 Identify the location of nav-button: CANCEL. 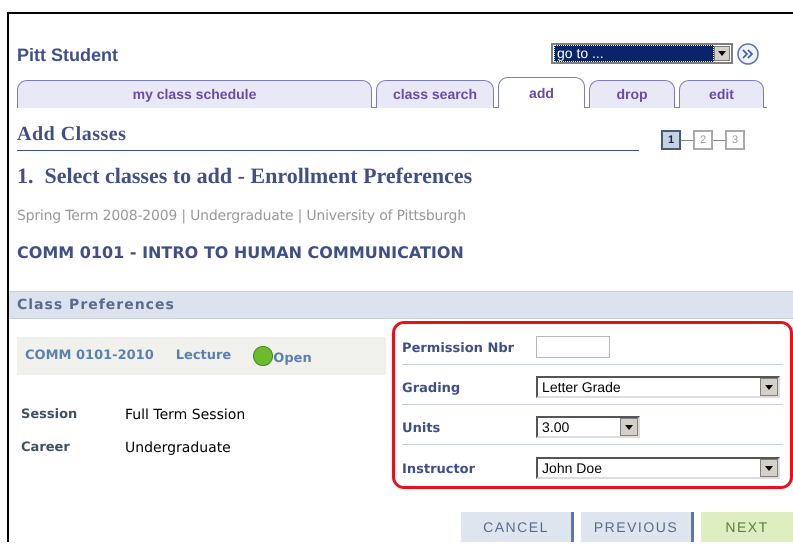
(517, 527).